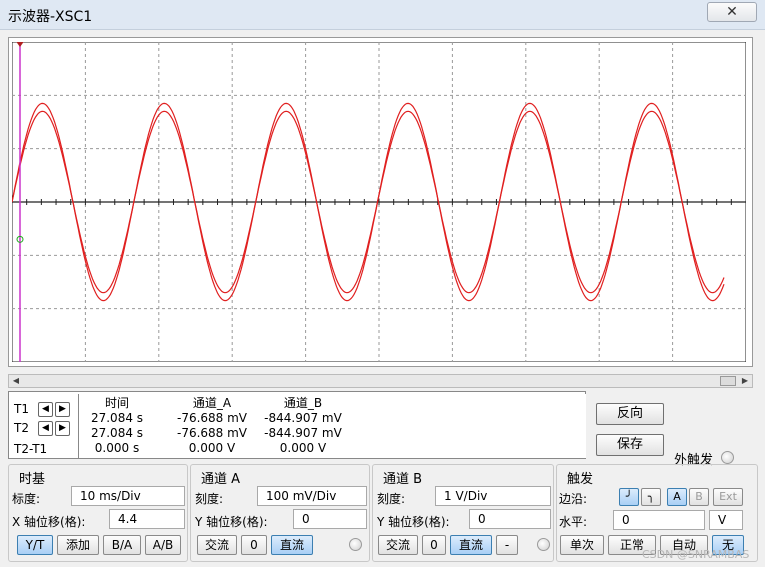 Image resolution: width=765 pixels, height=567 pixels. I want to click on mode-add-button: 添加, so click(78, 545).